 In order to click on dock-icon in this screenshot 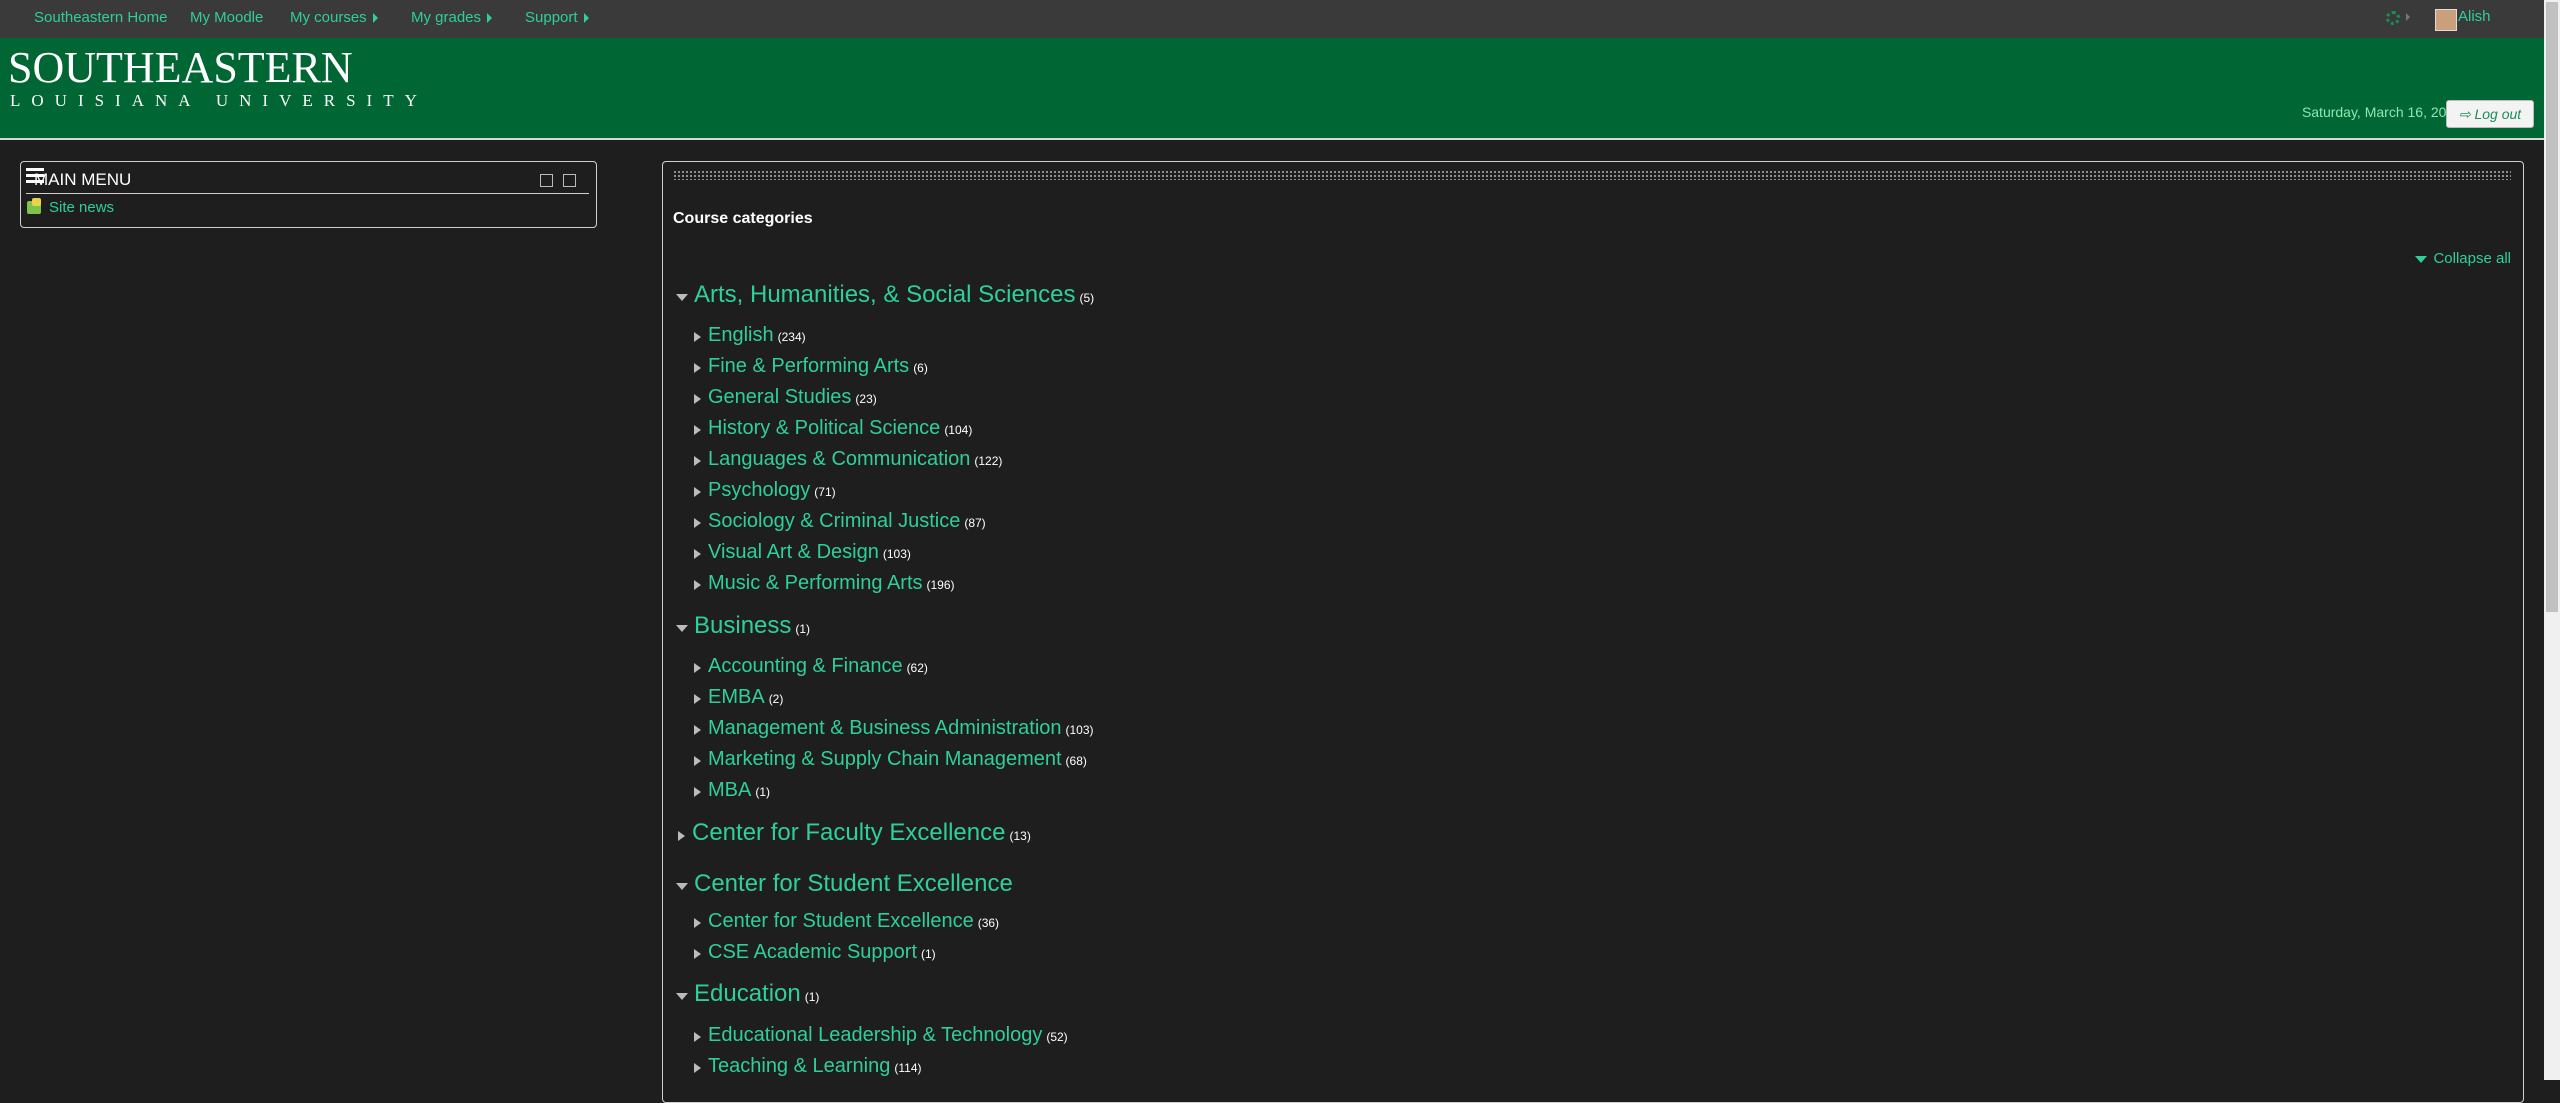, I will do `click(569, 180)`.